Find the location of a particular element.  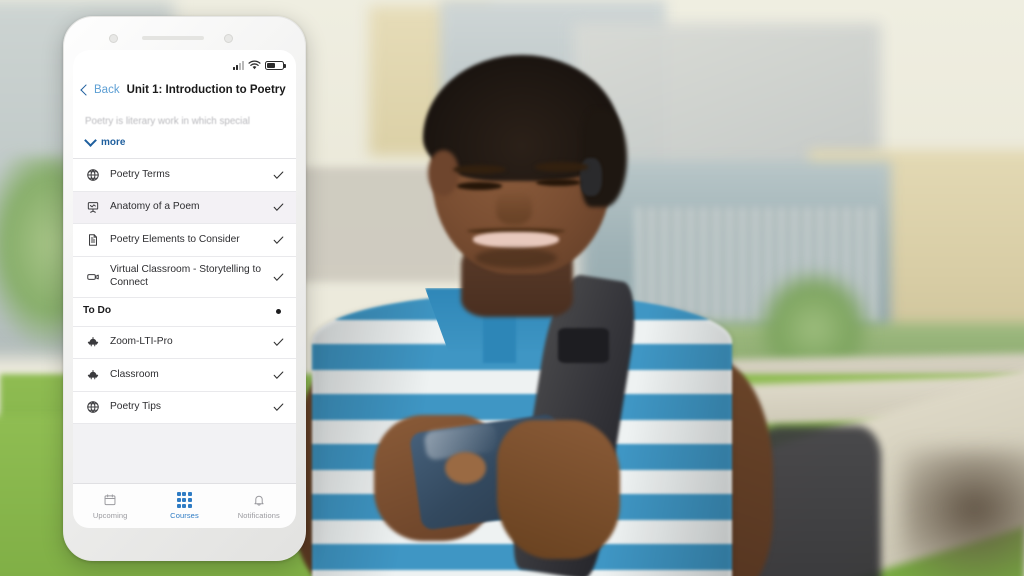

chevron-down-icon is located at coordinates (90, 140).